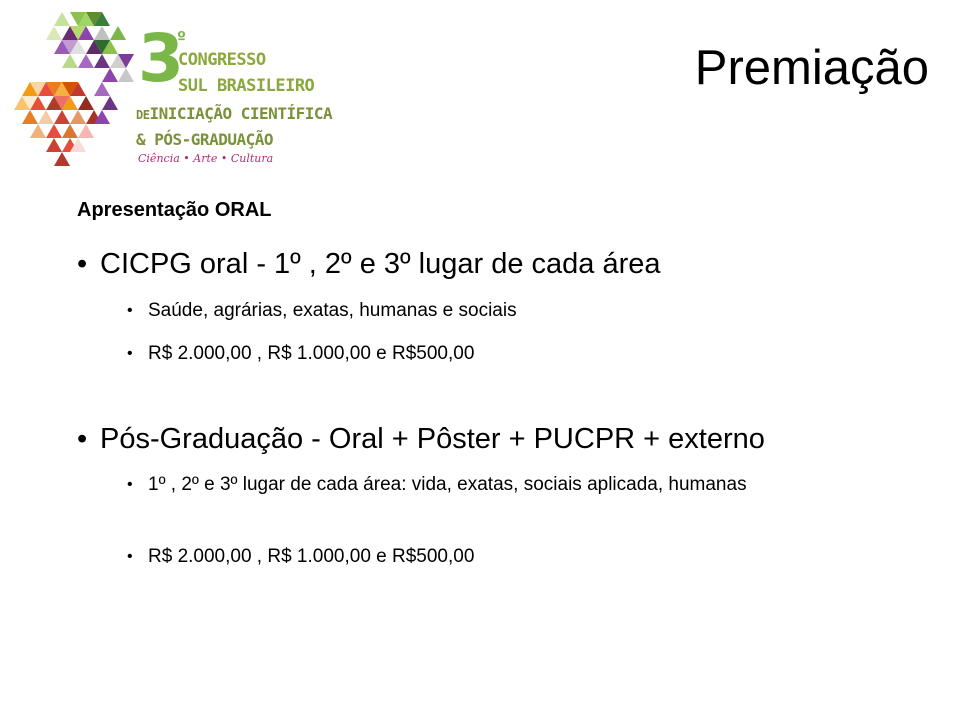  What do you see at coordinates (811, 68) in the screenshot?
I see `page-title: Premiação` at bounding box center [811, 68].